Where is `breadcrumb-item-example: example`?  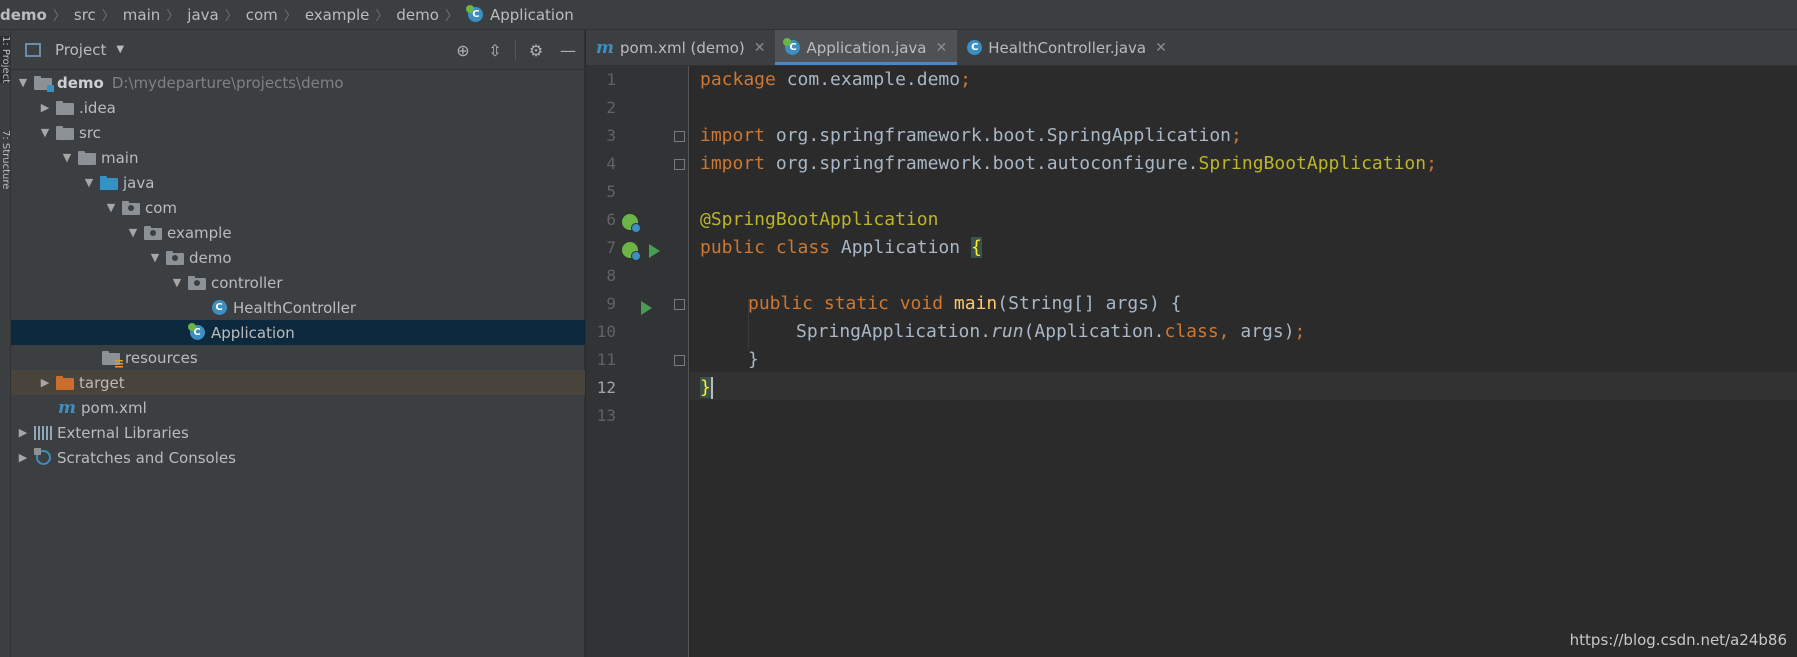 breadcrumb-item-example: example is located at coordinates (337, 15).